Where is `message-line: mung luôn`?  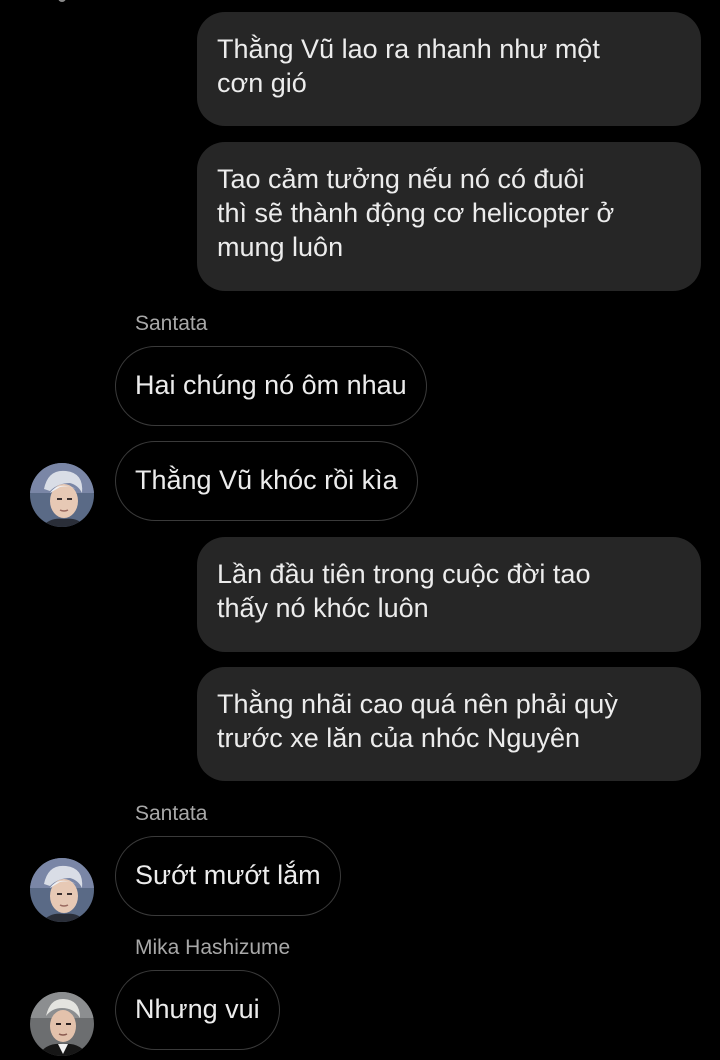
message-line: mung luôn is located at coordinates (280, 247).